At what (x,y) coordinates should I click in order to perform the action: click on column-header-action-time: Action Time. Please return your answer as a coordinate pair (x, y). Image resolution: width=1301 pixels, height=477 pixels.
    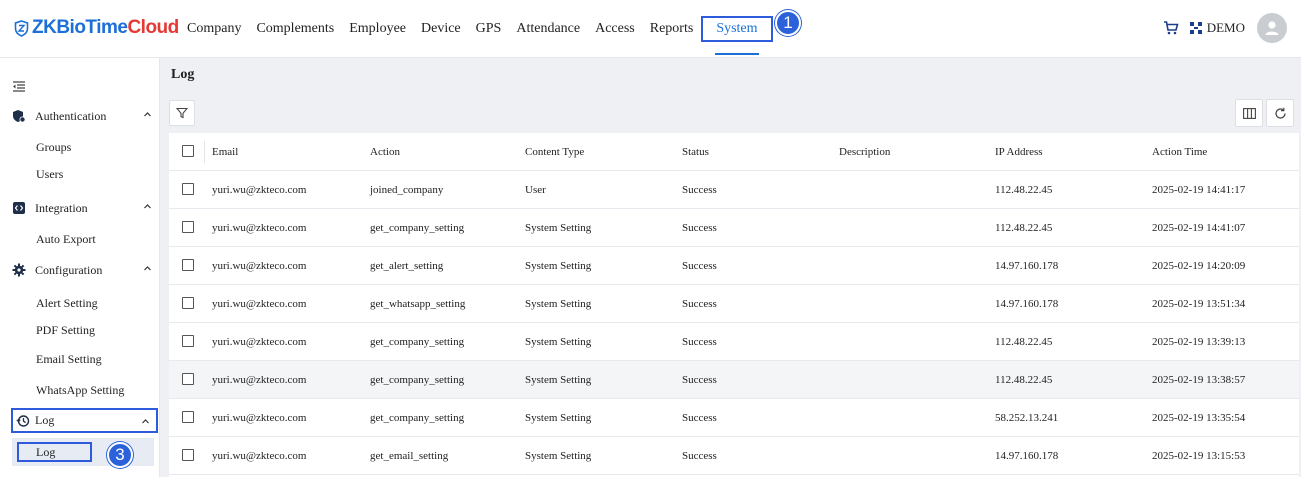
    Looking at the image, I should click on (1179, 152).